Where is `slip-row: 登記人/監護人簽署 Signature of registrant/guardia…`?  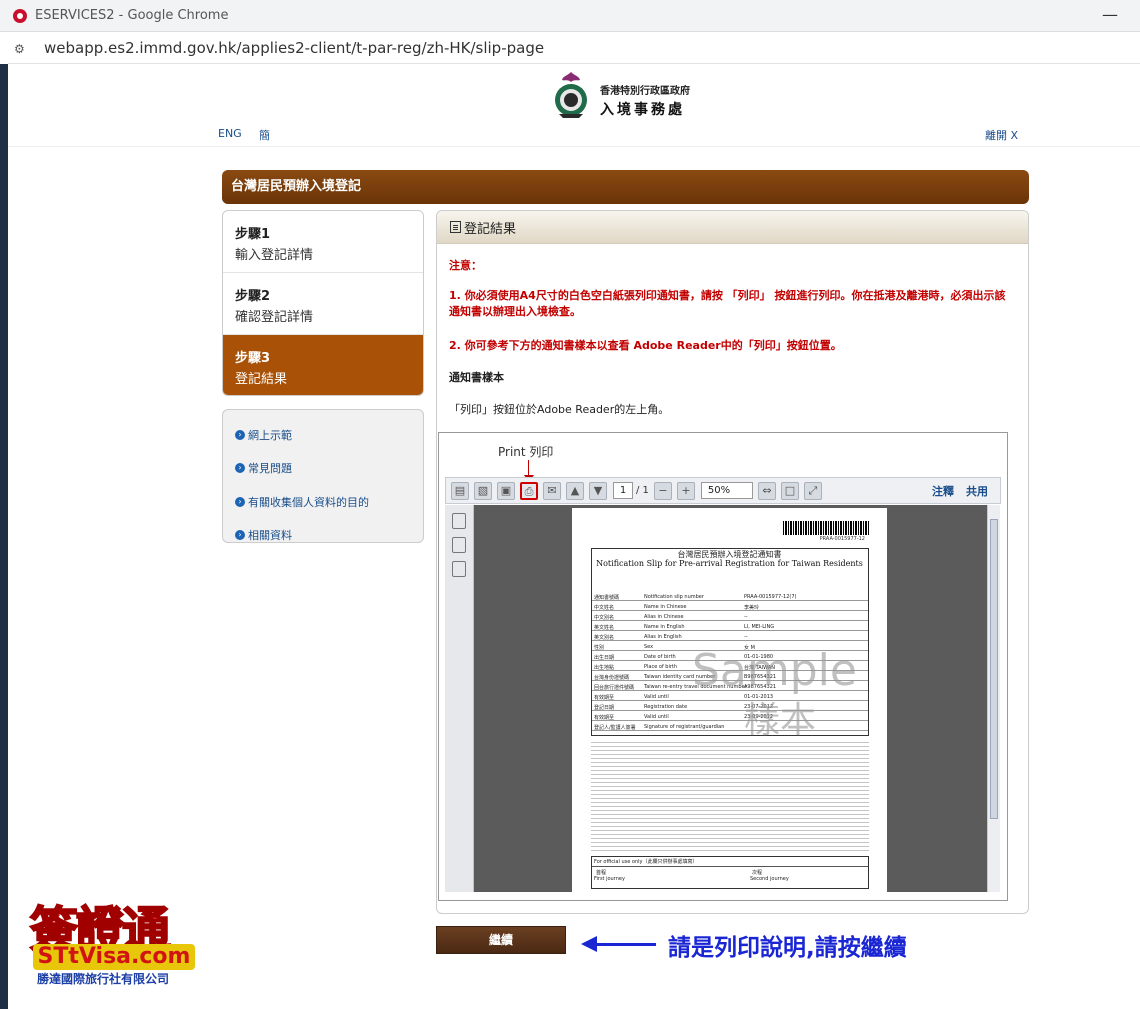
slip-row: 登記人/監護人簽署 Signature of registrant/guardia… is located at coordinates (730, 727).